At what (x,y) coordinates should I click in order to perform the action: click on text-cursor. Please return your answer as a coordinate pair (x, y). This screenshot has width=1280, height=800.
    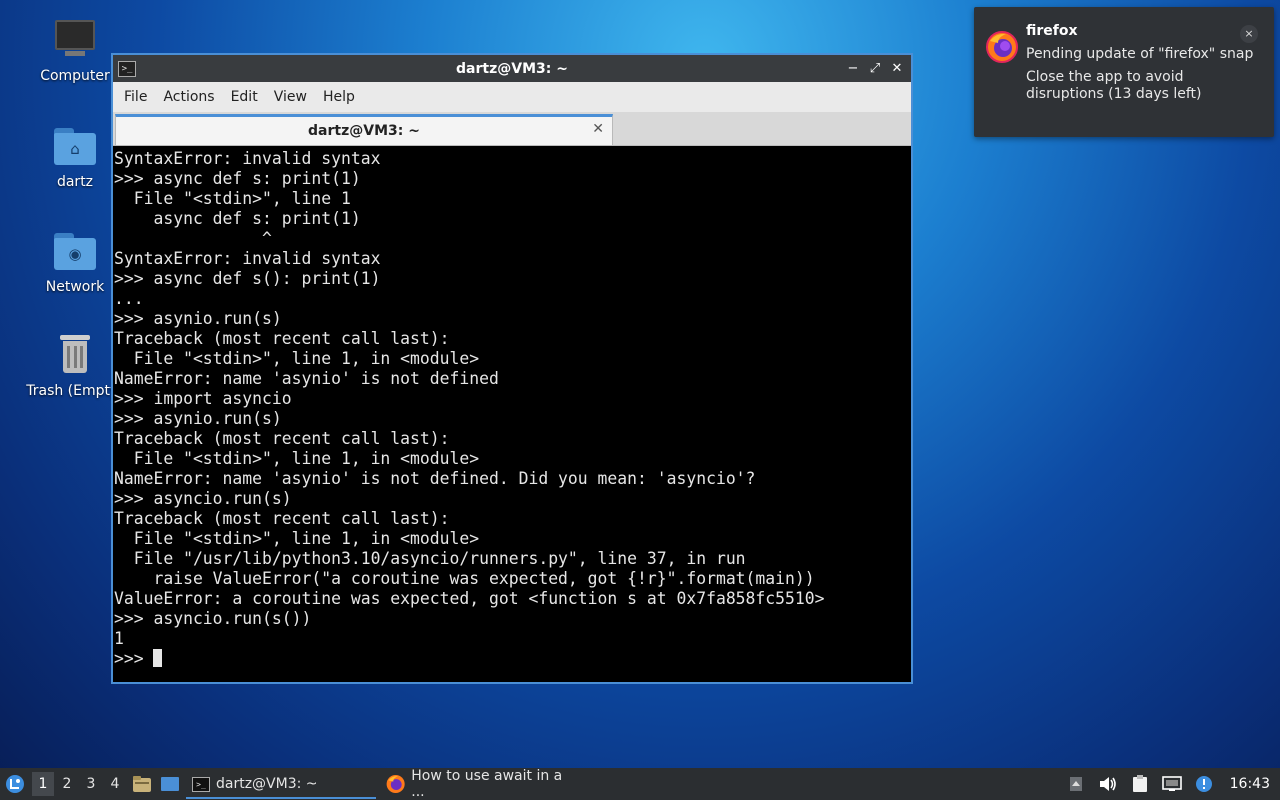
    Looking at the image, I should click on (158, 658).